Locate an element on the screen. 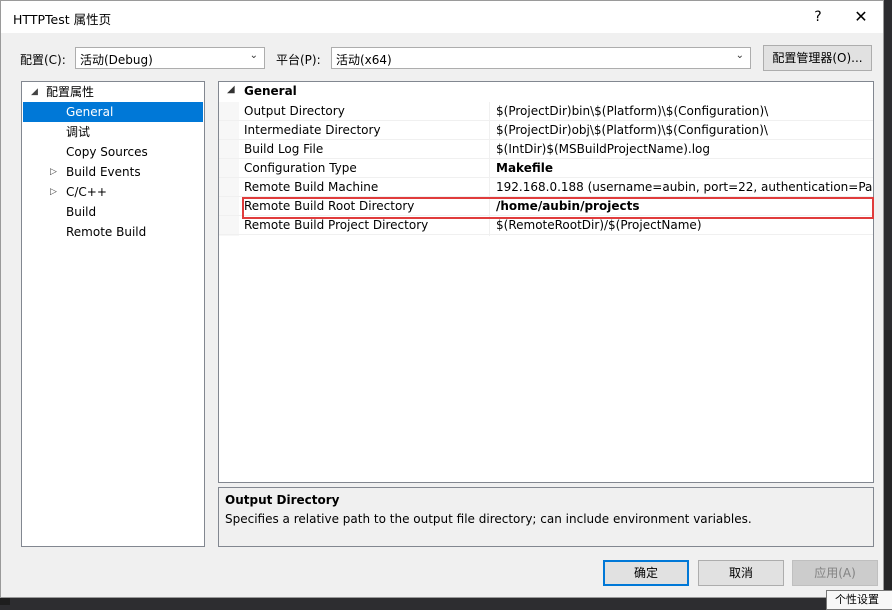 The width and height of the screenshot is (892, 610). property-value: /home/aubin/projects is located at coordinates (567, 206).